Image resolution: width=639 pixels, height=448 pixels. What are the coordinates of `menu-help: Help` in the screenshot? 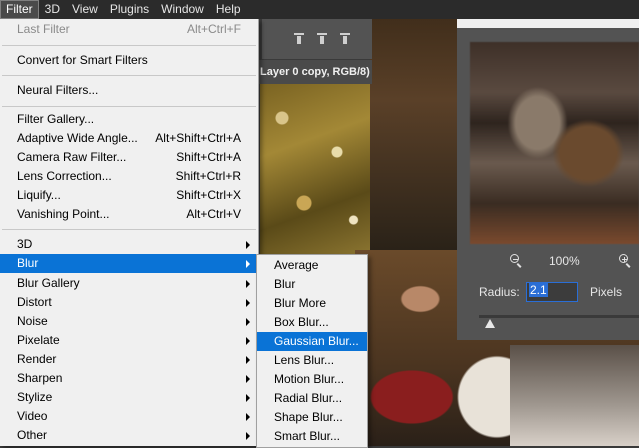 It's located at (228, 9).